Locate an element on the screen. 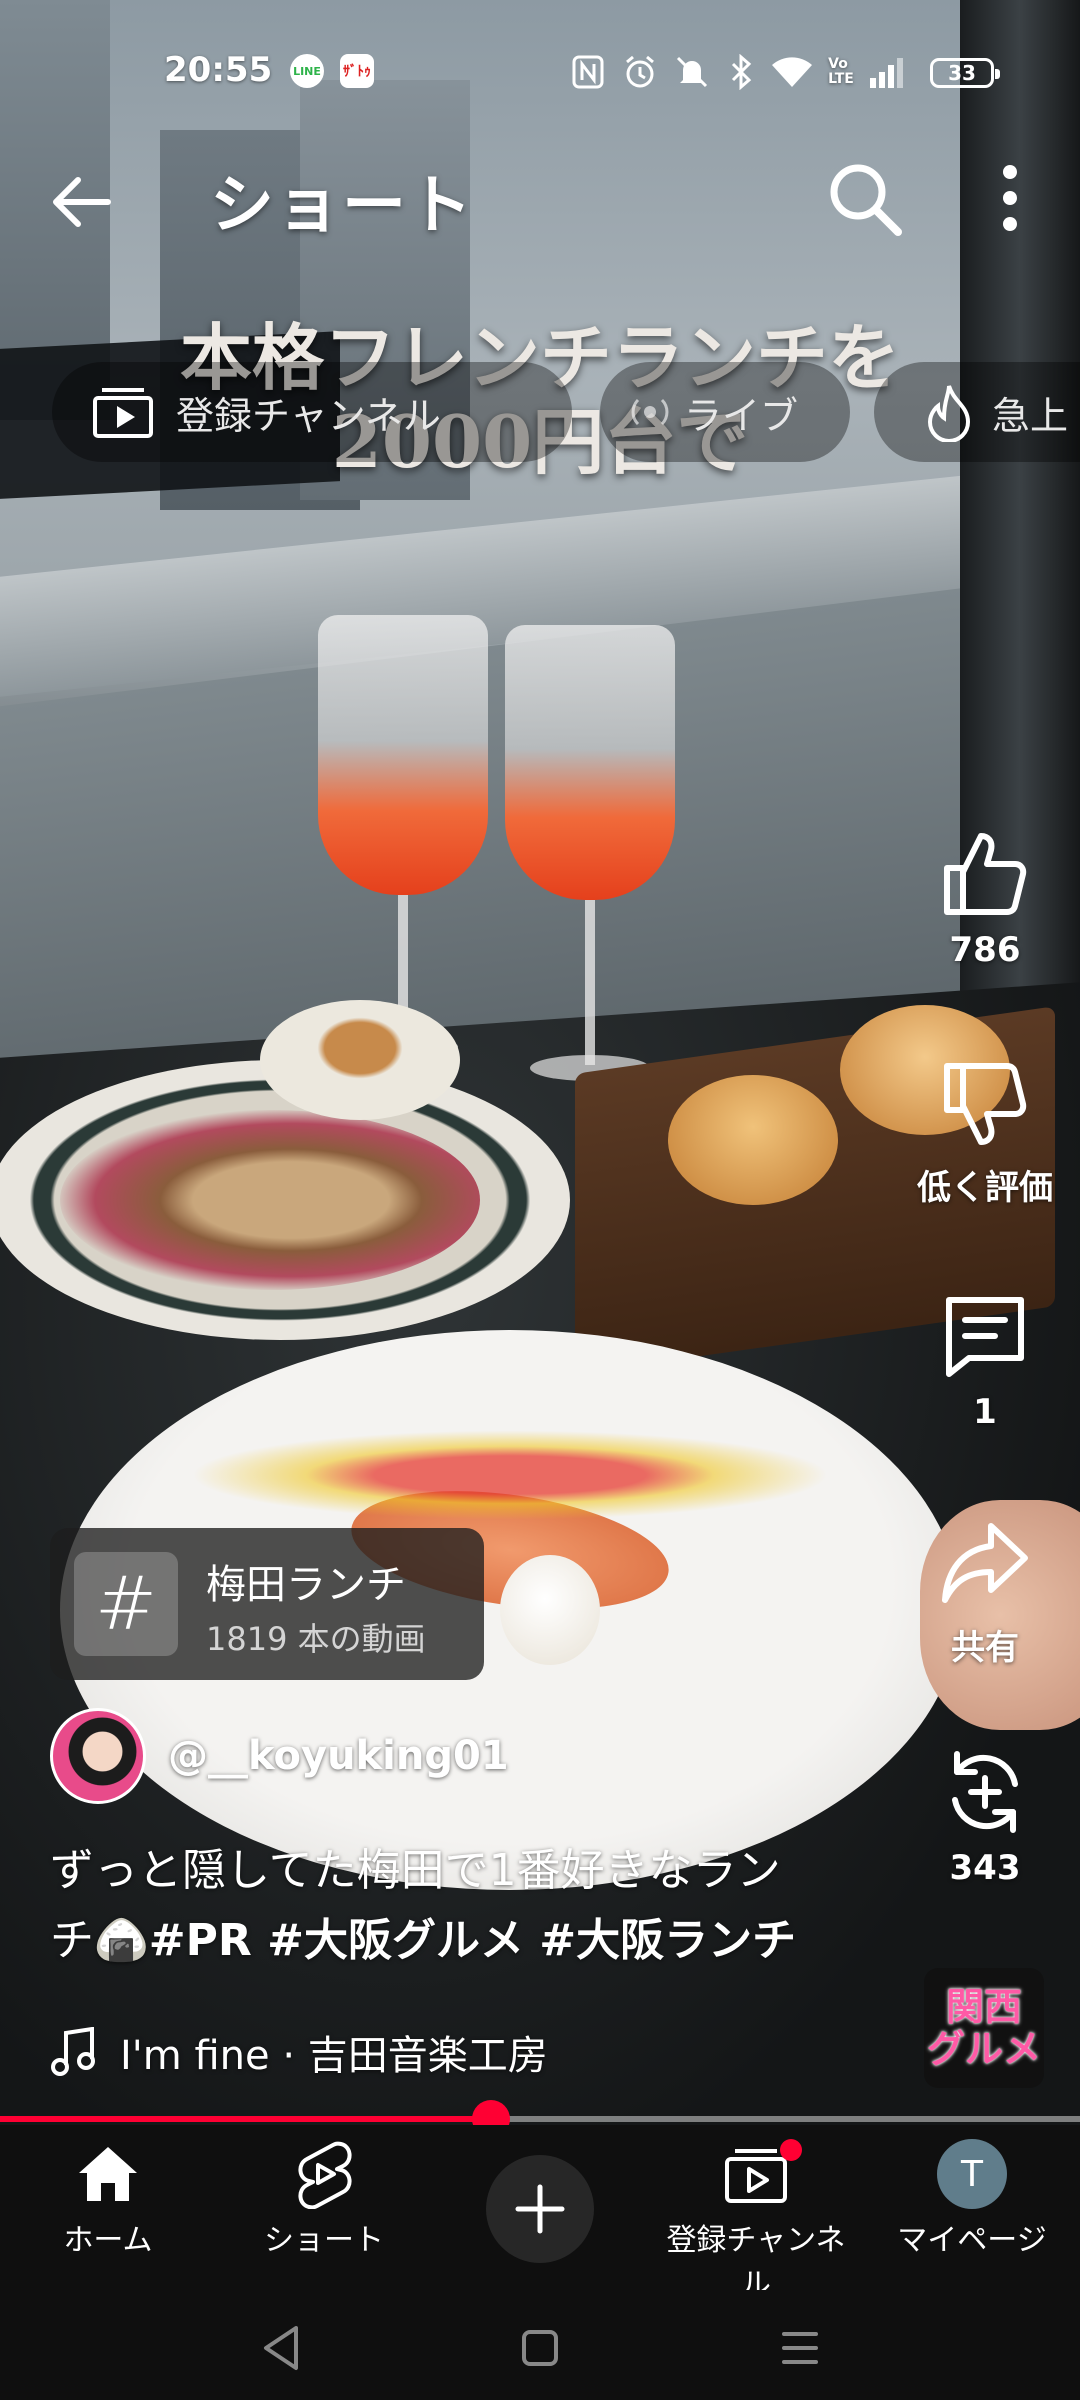 The width and height of the screenshot is (1080, 2400). chip-trending: 急上 is located at coordinates (977, 412).